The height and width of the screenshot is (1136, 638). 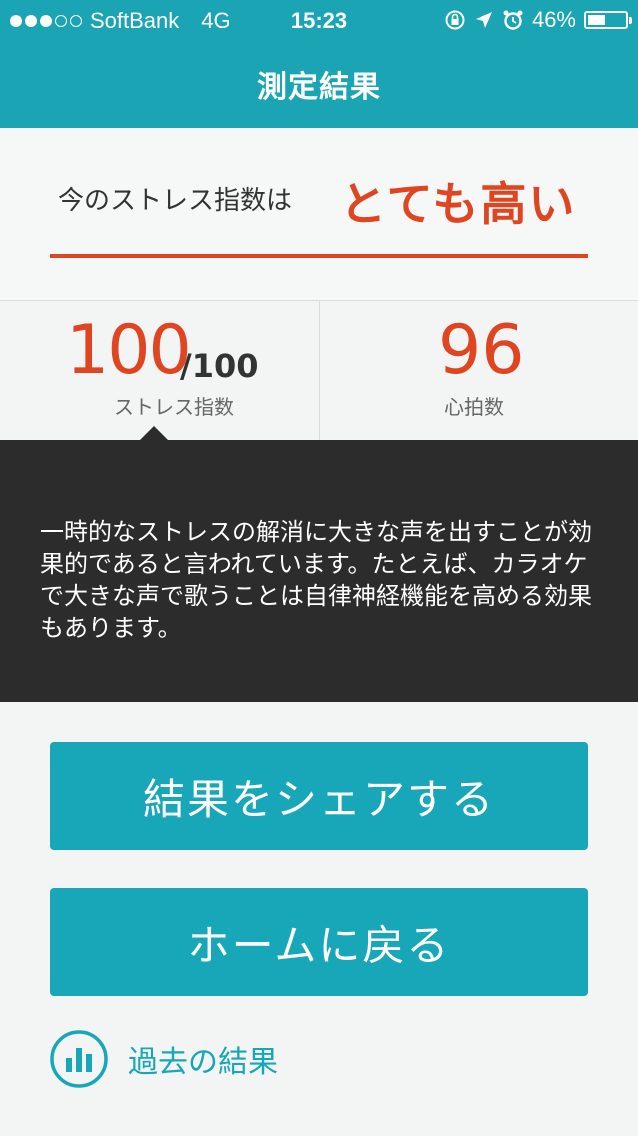 I want to click on location-arrow-icon, so click(x=483, y=20).